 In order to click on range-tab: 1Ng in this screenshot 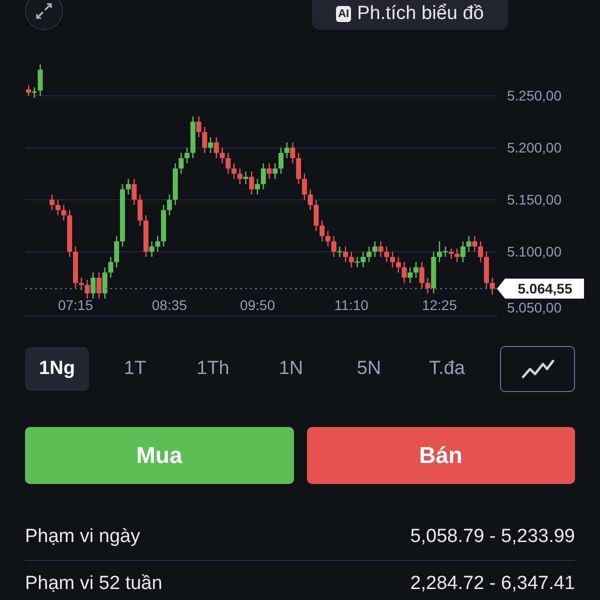, I will do `click(57, 369)`.